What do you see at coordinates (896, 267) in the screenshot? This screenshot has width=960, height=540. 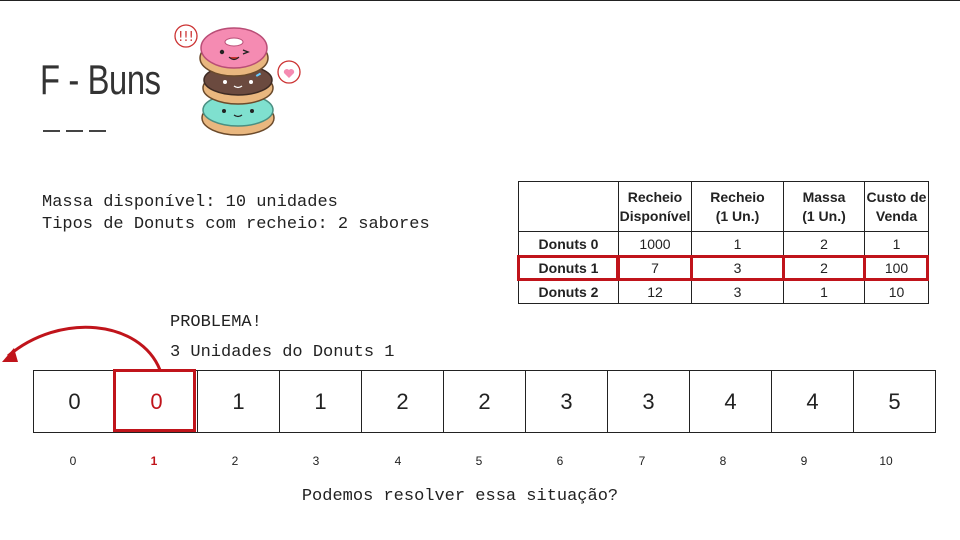 I see `table-cell: 100` at bounding box center [896, 267].